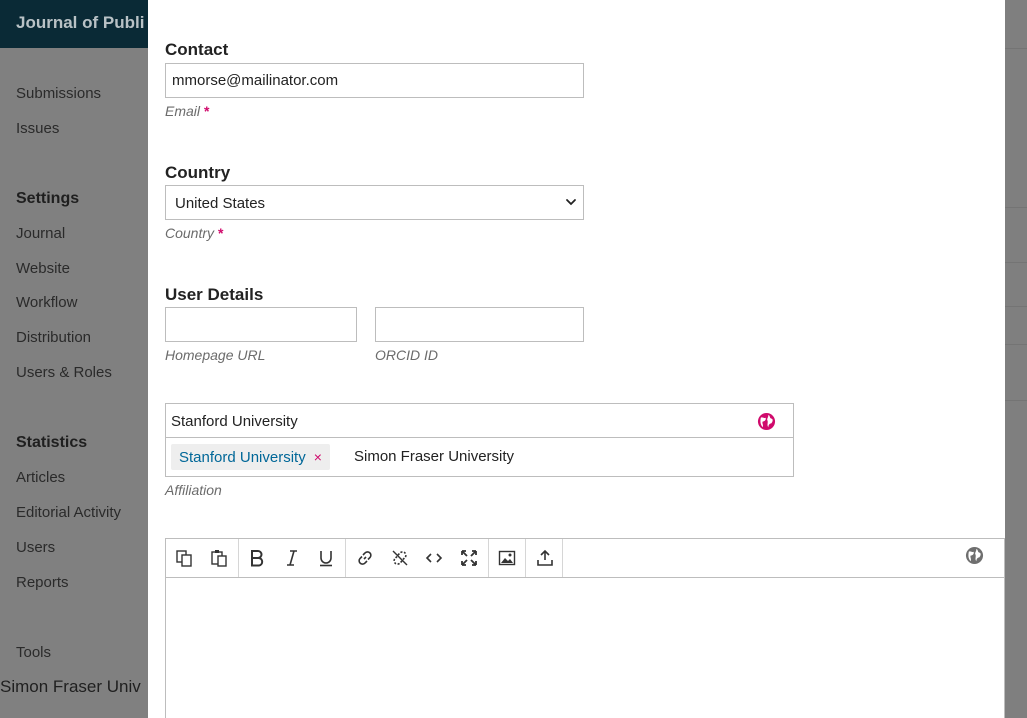  I want to click on unlink-icon, so click(400, 558).